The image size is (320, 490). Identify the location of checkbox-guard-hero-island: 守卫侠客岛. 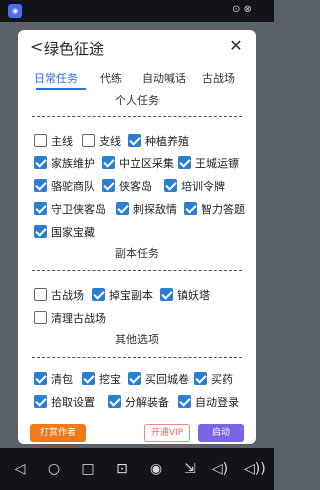
(70, 210).